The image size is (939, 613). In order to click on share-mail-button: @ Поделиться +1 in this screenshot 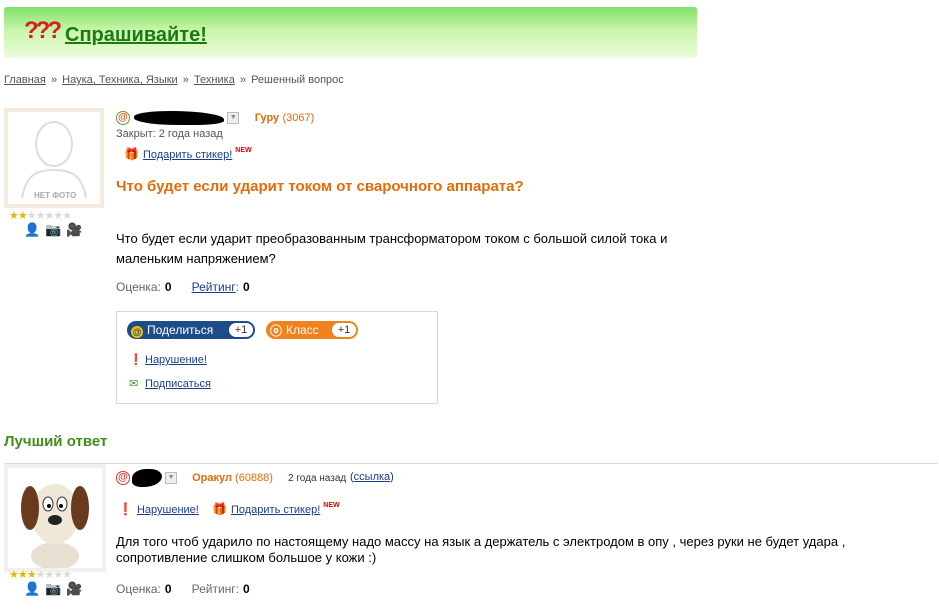, I will do `click(191, 330)`.